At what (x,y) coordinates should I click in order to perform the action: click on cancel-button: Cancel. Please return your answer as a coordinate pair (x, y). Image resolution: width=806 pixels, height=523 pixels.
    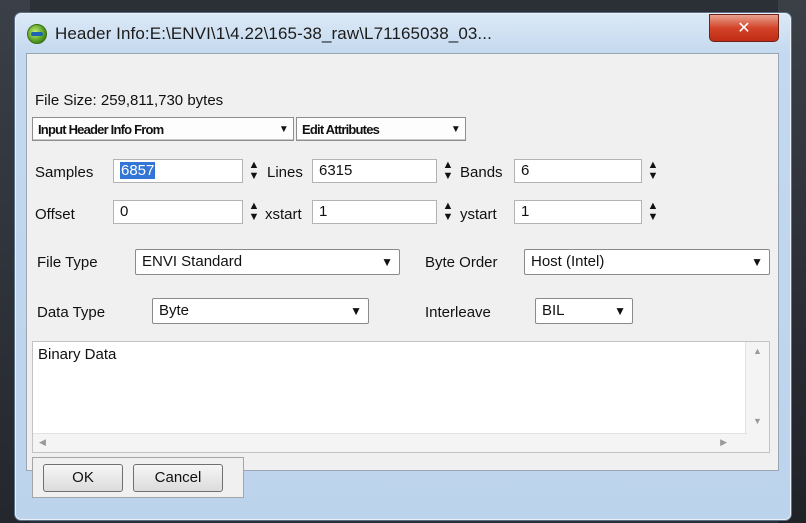
    Looking at the image, I should click on (178, 478).